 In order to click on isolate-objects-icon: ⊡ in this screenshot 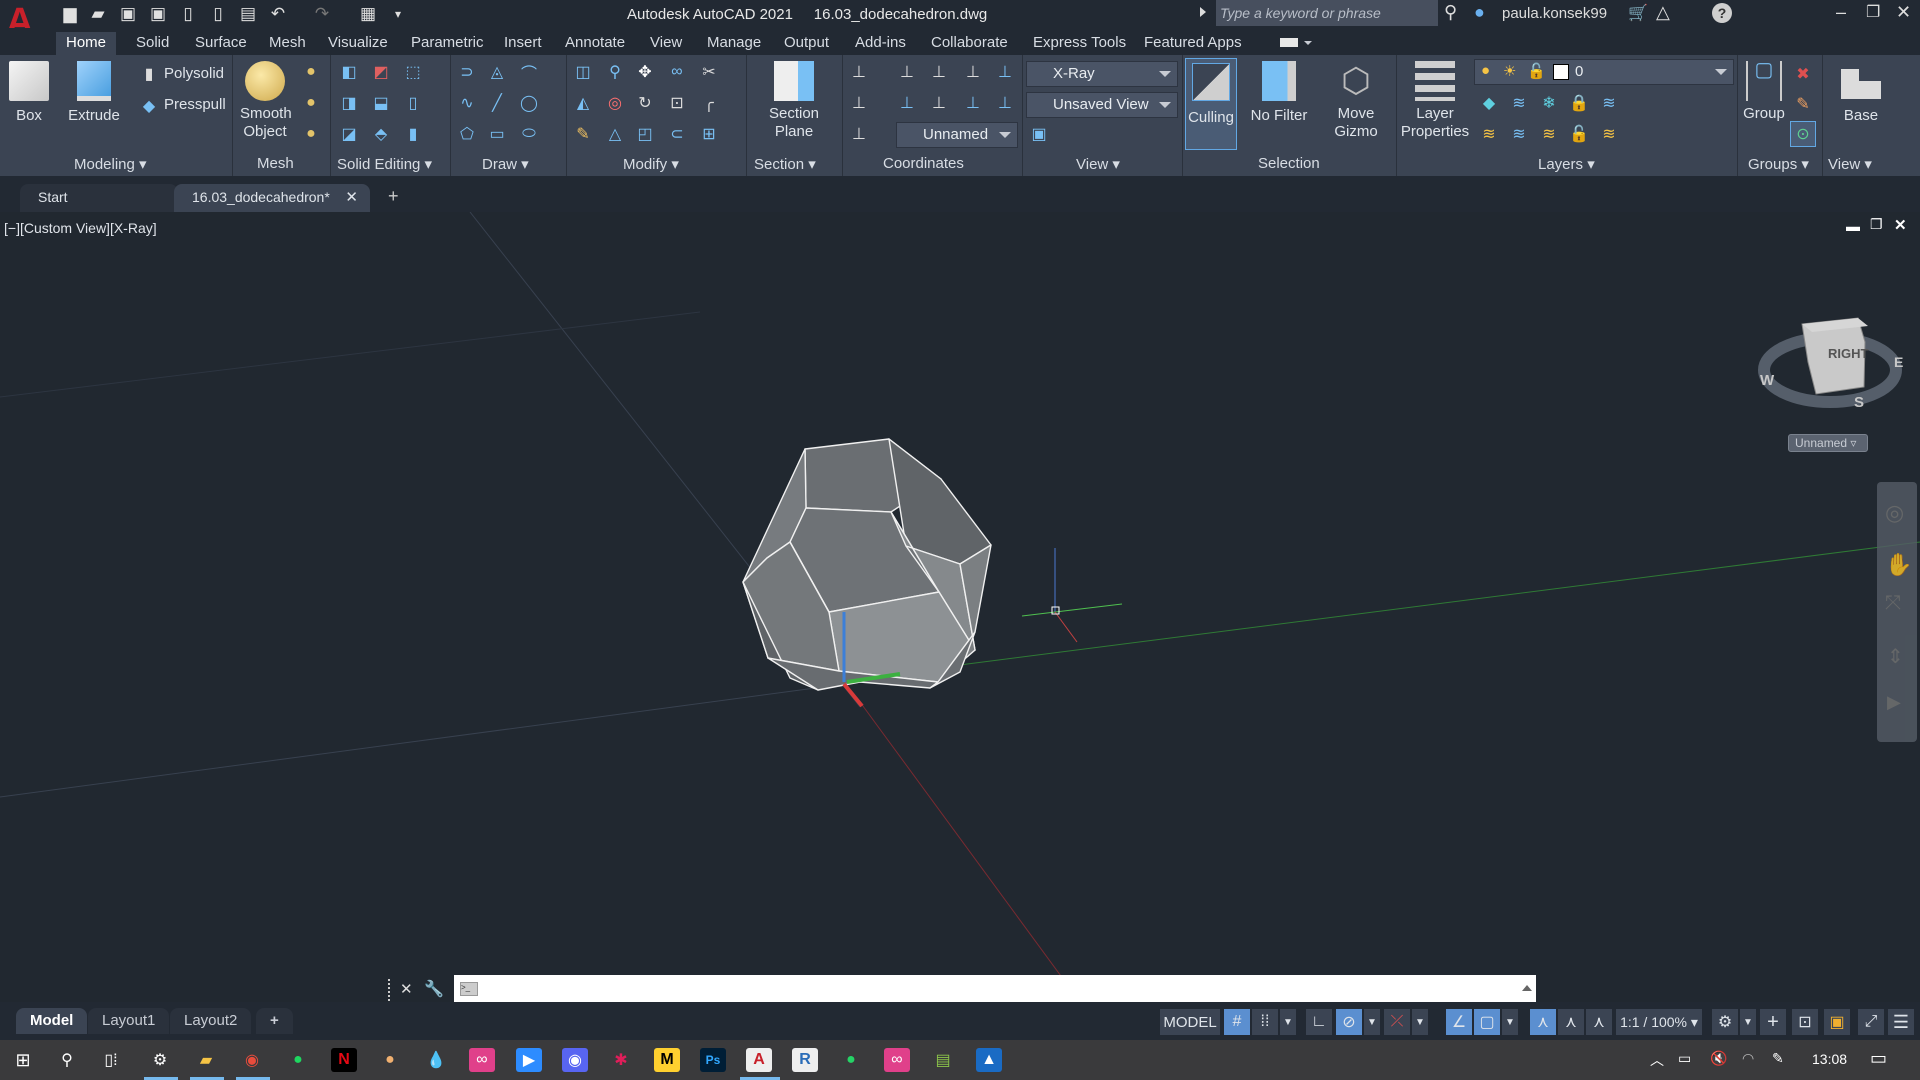, I will do `click(1805, 1022)`.